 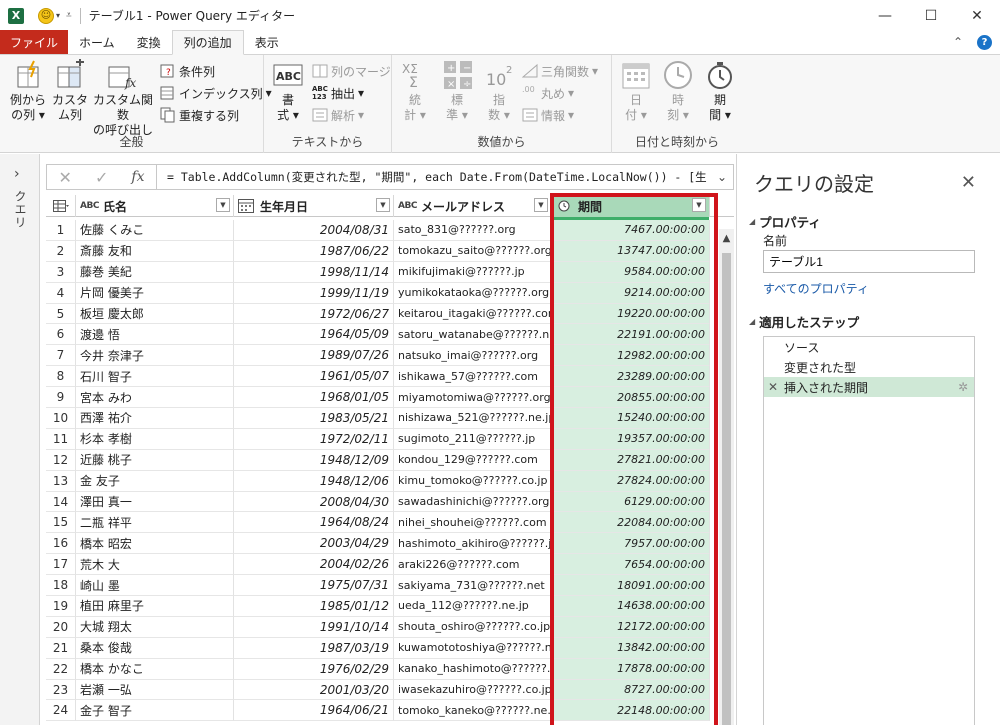 What do you see at coordinates (473, 356) in the screenshot?
I see `cell-email: natsuko_imai@??????.org` at bounding box center [473, 356].